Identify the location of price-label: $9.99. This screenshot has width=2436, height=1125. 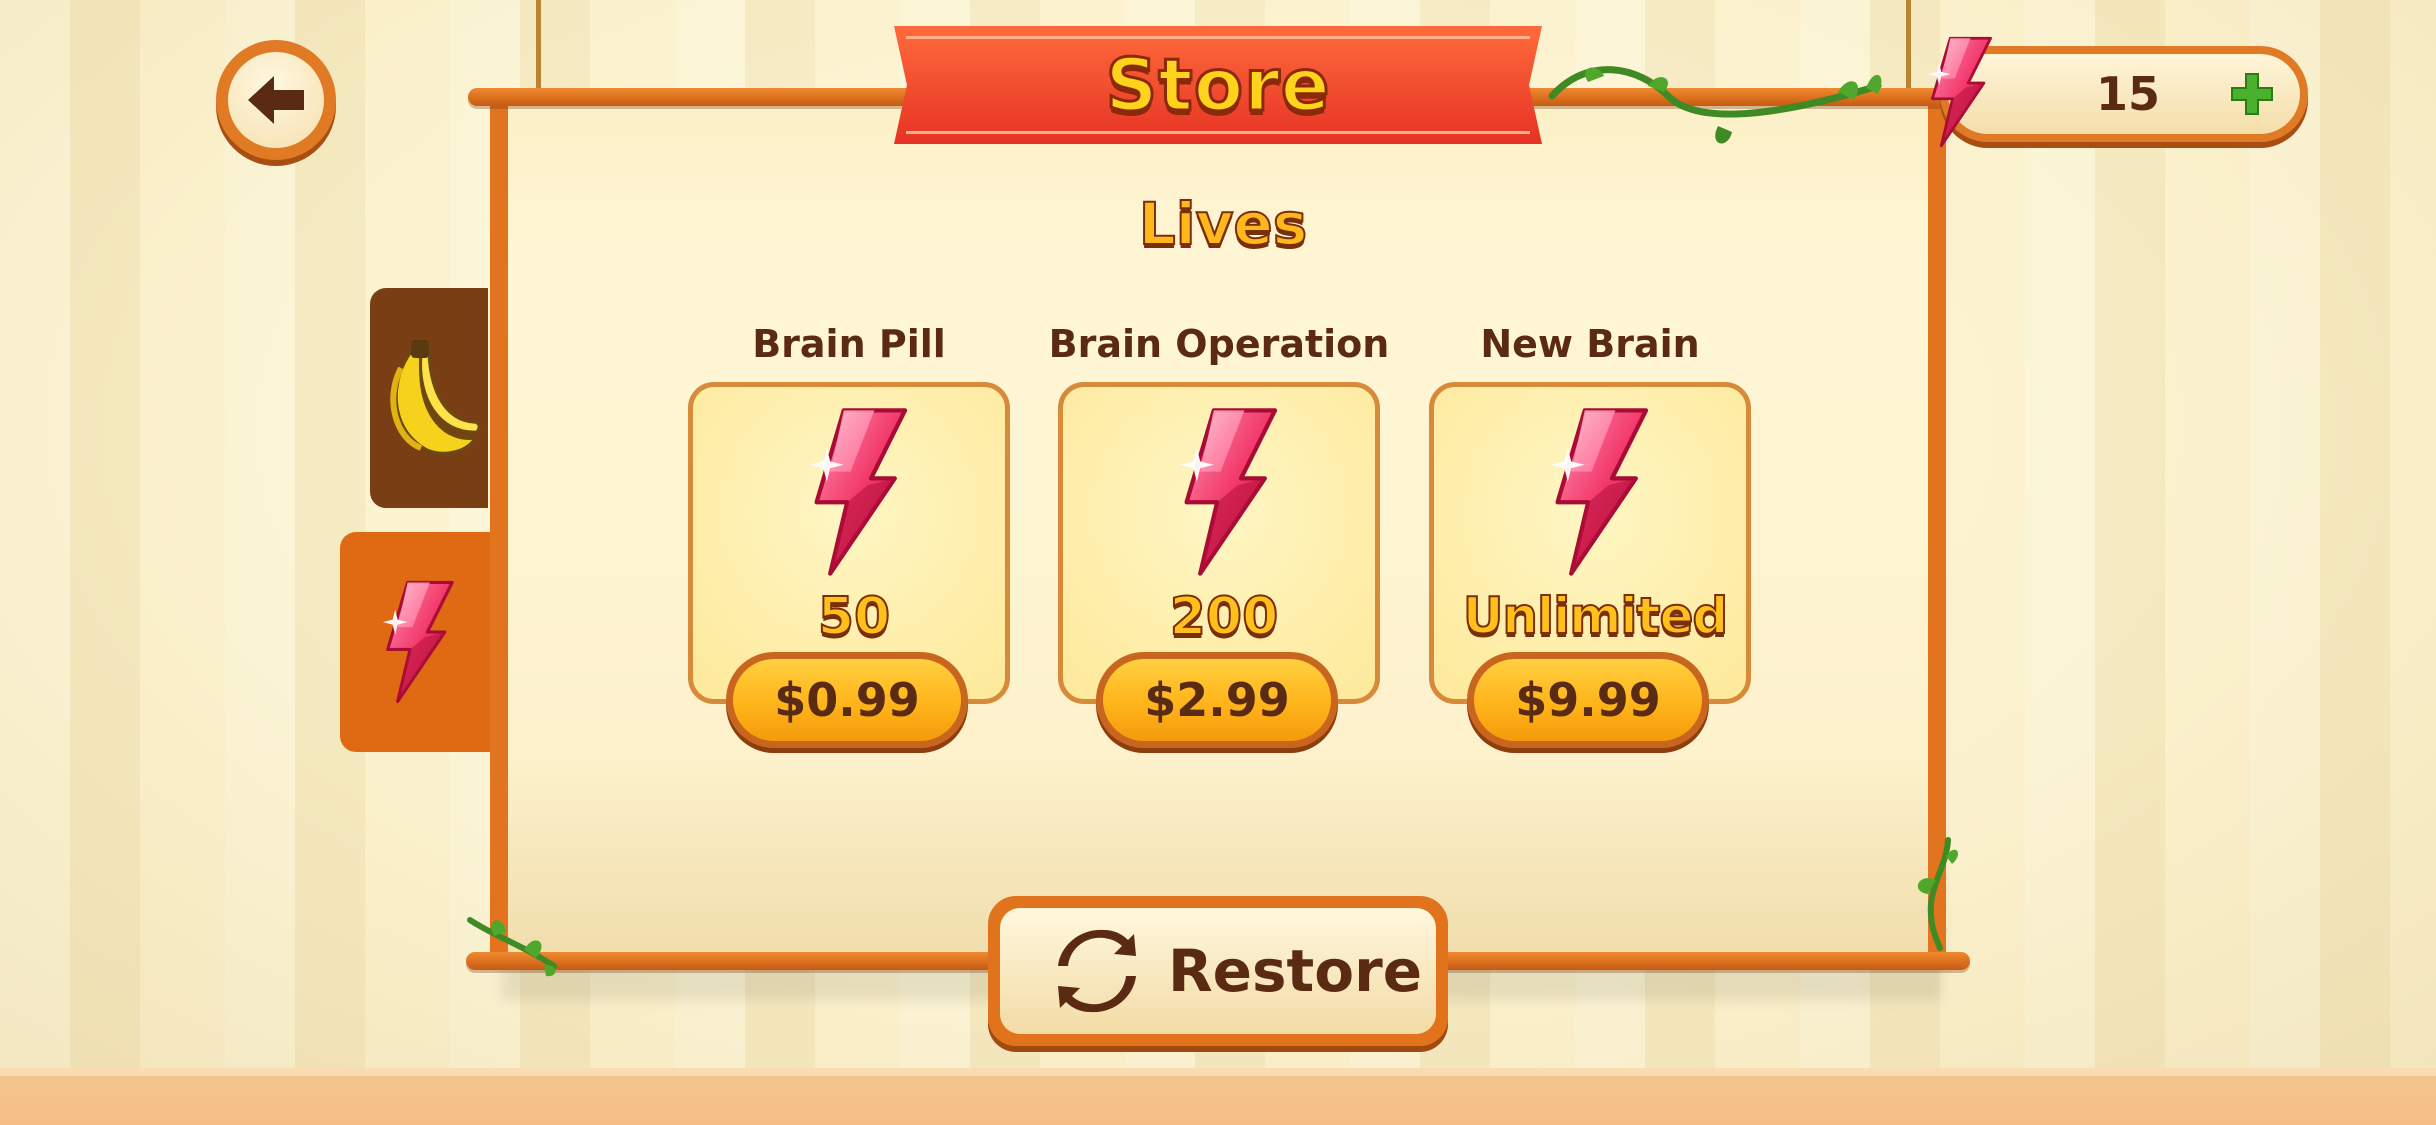
(1588, 700).